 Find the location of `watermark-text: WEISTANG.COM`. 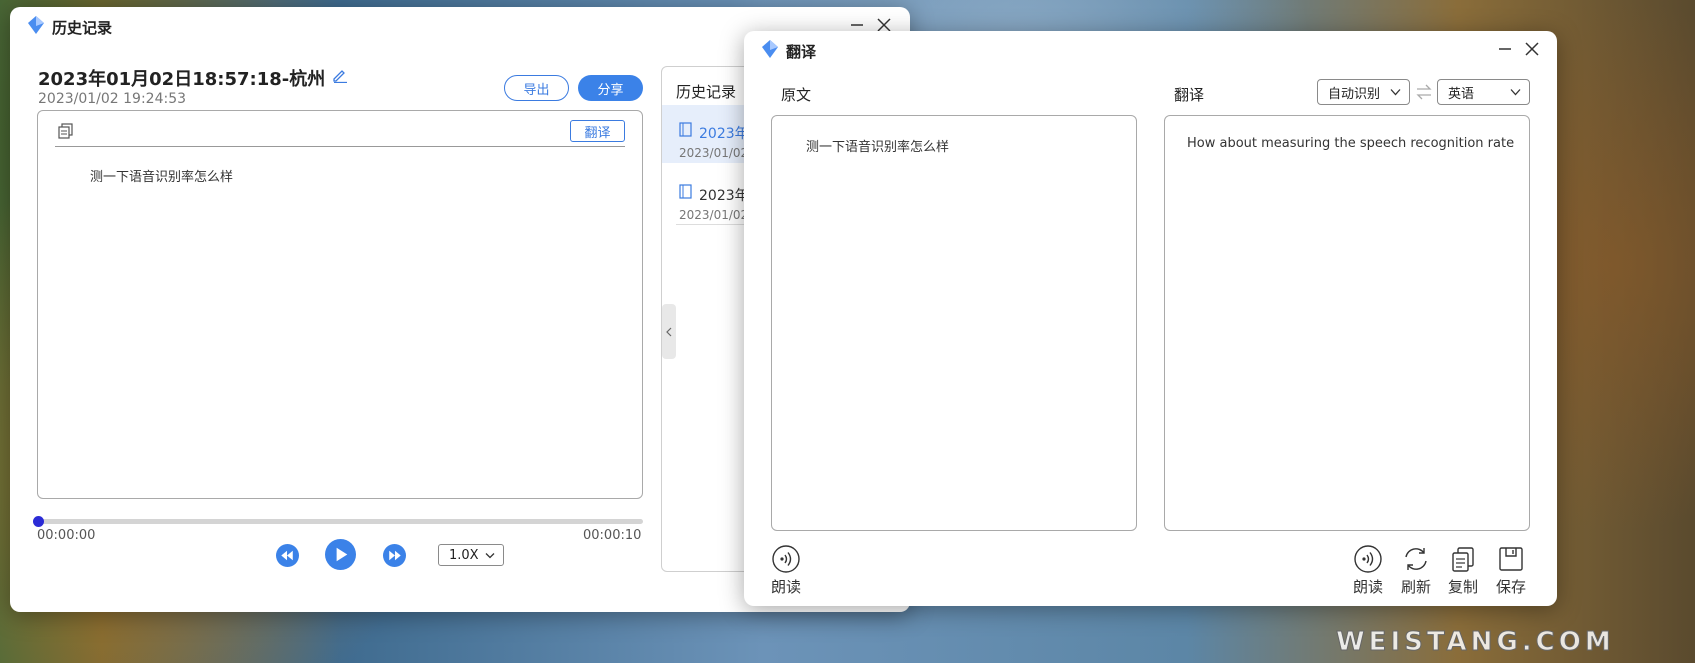

watermark-text: WEISTANG.COM is located at coordinates (1475, 642).